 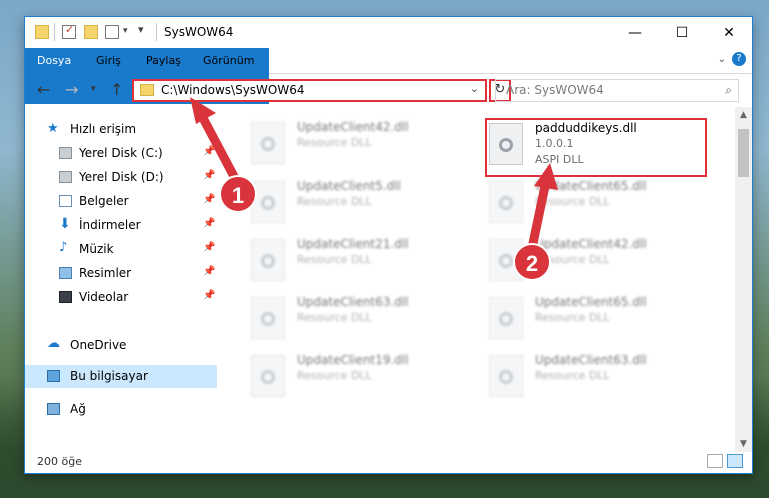 I want to click on callout-badge-1: 1, so click(x=238, y=194).